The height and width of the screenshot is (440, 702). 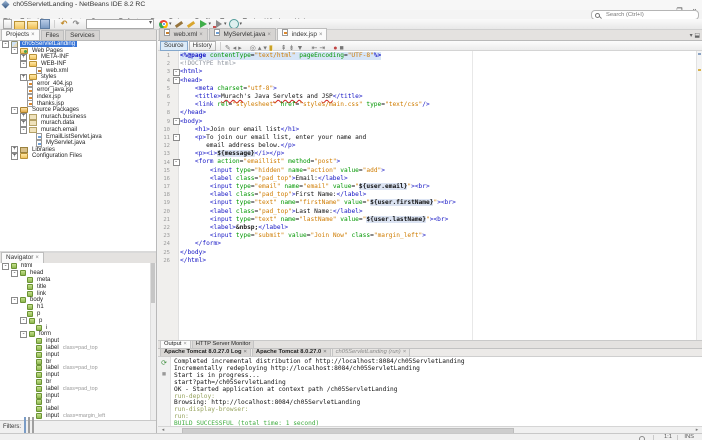 I want to click on error-stripe, so click(x=699, y=195).